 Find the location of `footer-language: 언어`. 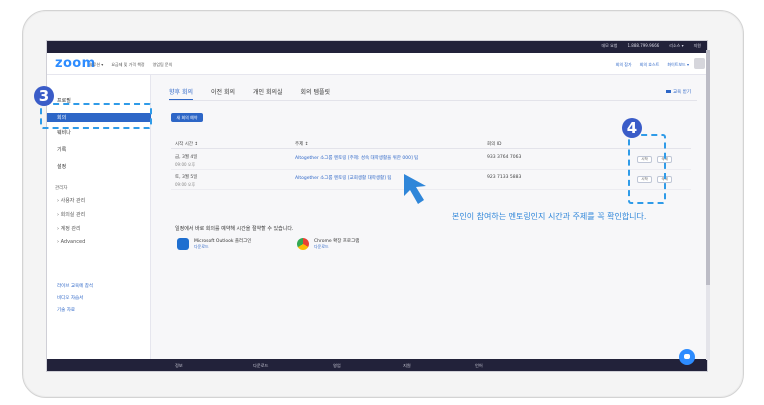

footer-language: 언어 is located at coordinates (479, 366).